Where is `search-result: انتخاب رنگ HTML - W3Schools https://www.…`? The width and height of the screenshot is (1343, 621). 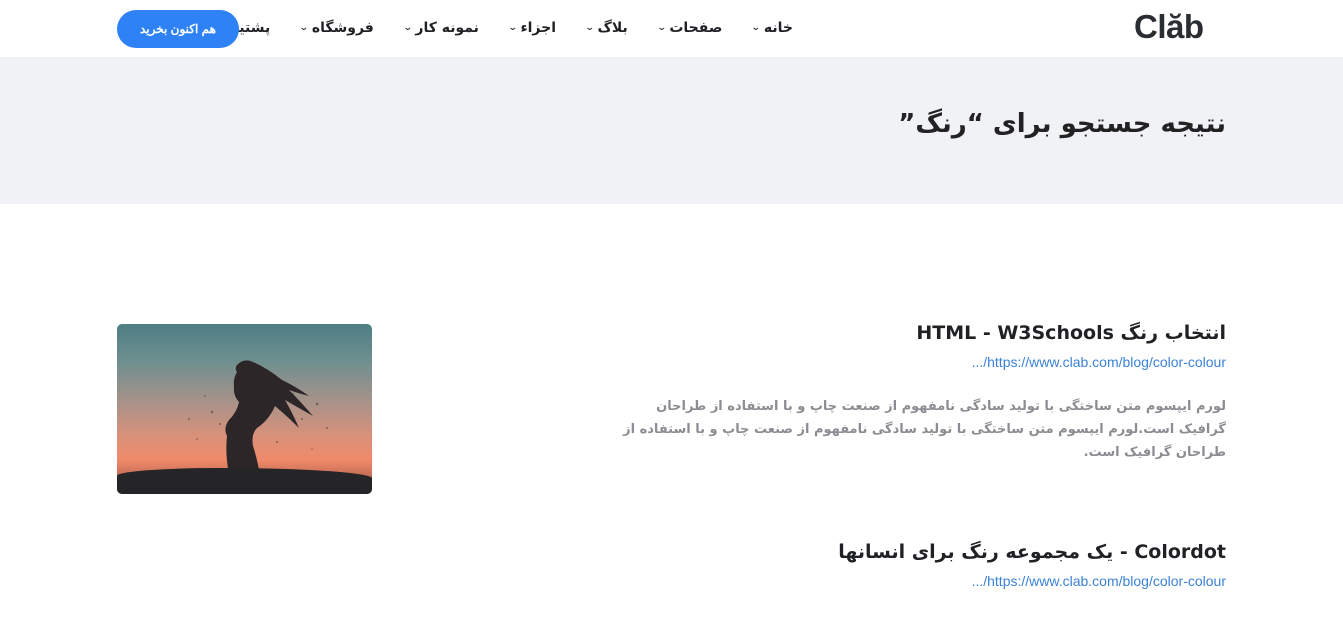
search-result: انتخاب رنگ HTML - W3Schools https://www.… is located at coordinates (916, 393).